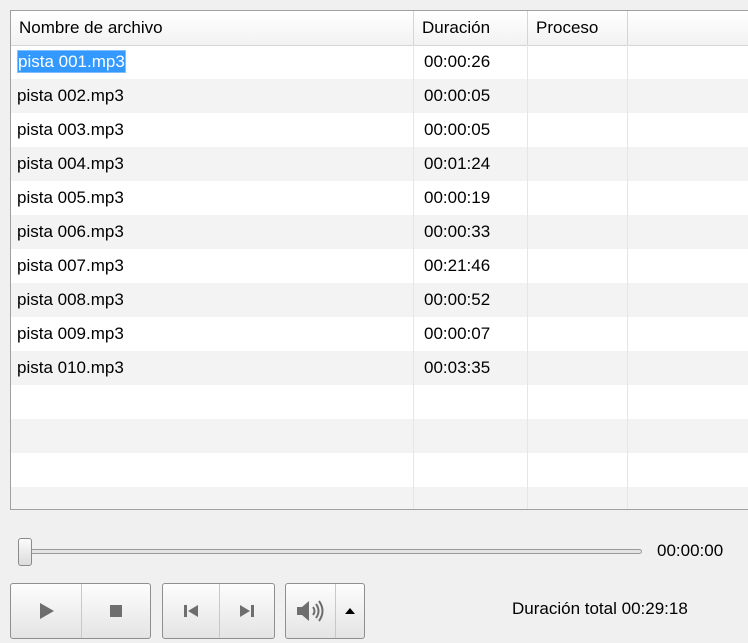 This screenshot has height=643, width=748. I want to click on previous-track-button, so click(191, 611).